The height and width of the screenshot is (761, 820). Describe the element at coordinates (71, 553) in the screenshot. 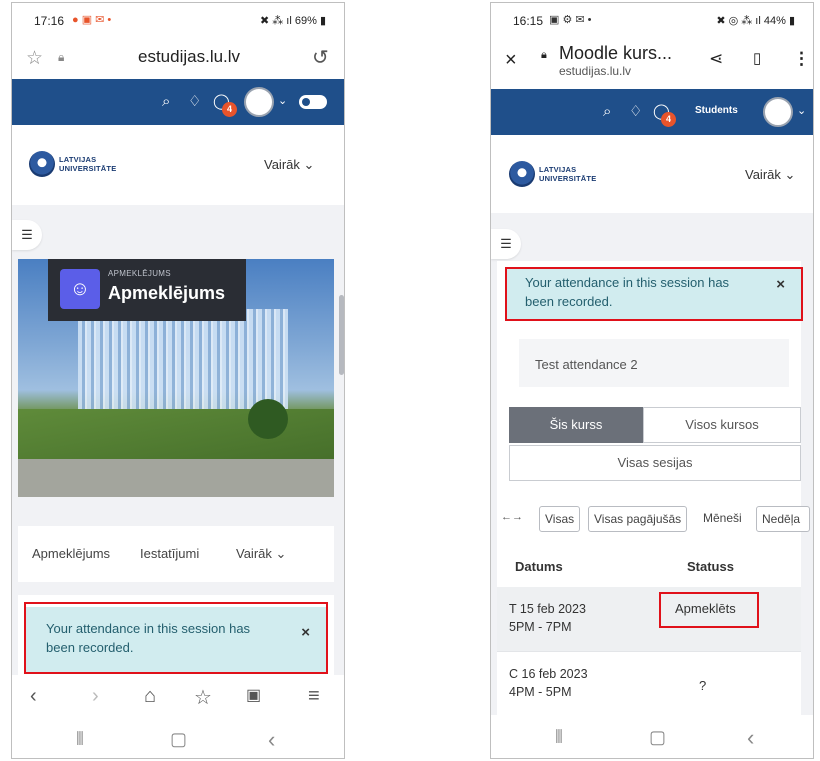

I see `tab-attendance: Apmeklējums` at that location.